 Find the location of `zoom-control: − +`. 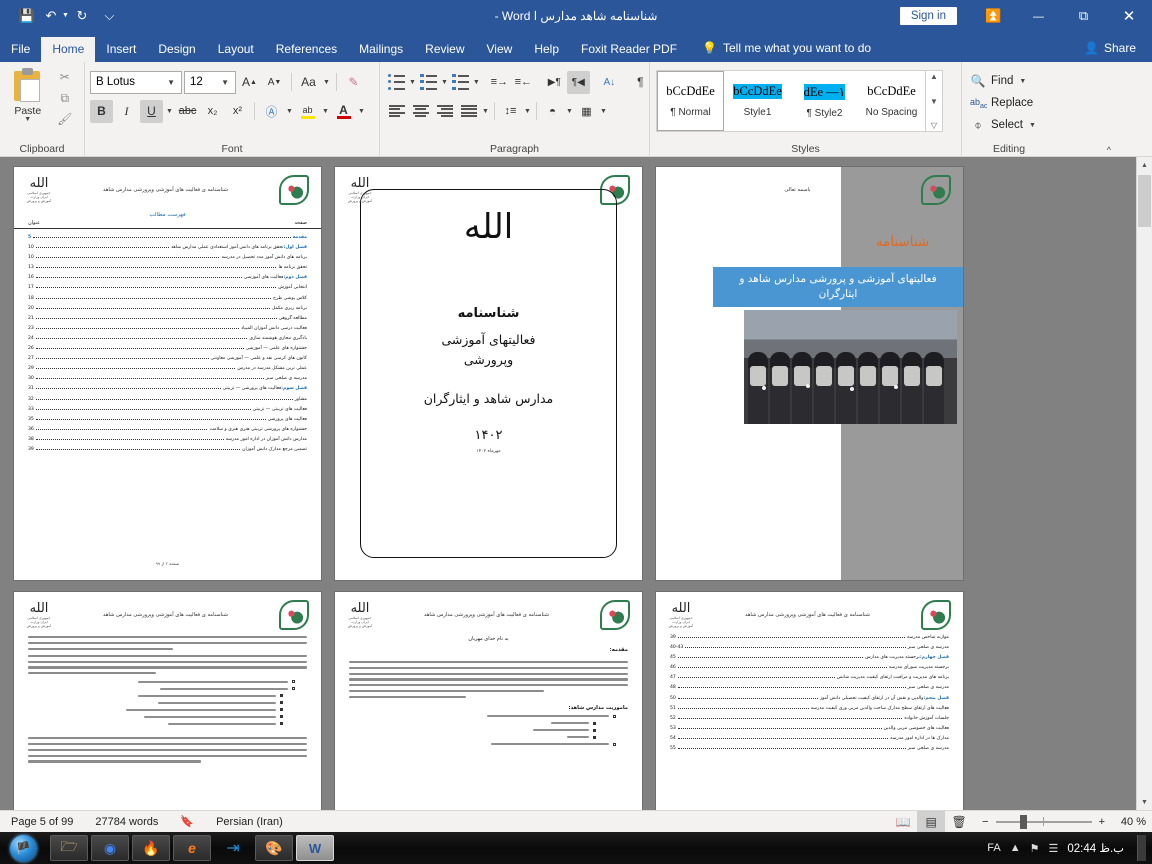

zoom-control: − + is located at coordinates (1043, 822).